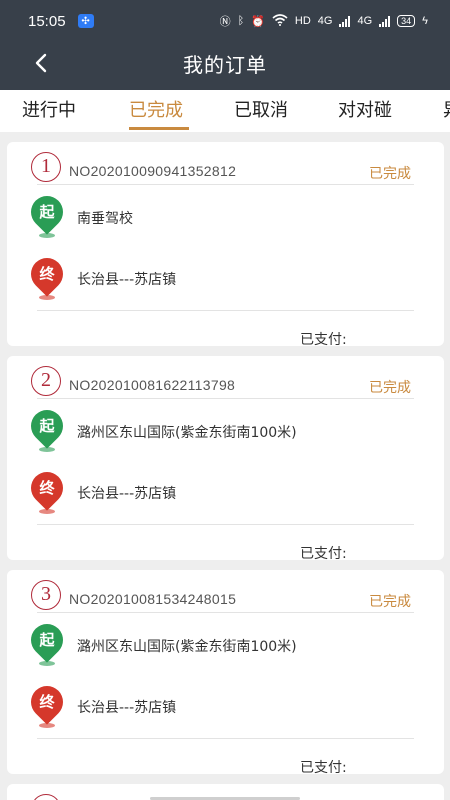 The image size is (450, 800). I want to click on alarm-icon: ⏰, so click(258, 21).